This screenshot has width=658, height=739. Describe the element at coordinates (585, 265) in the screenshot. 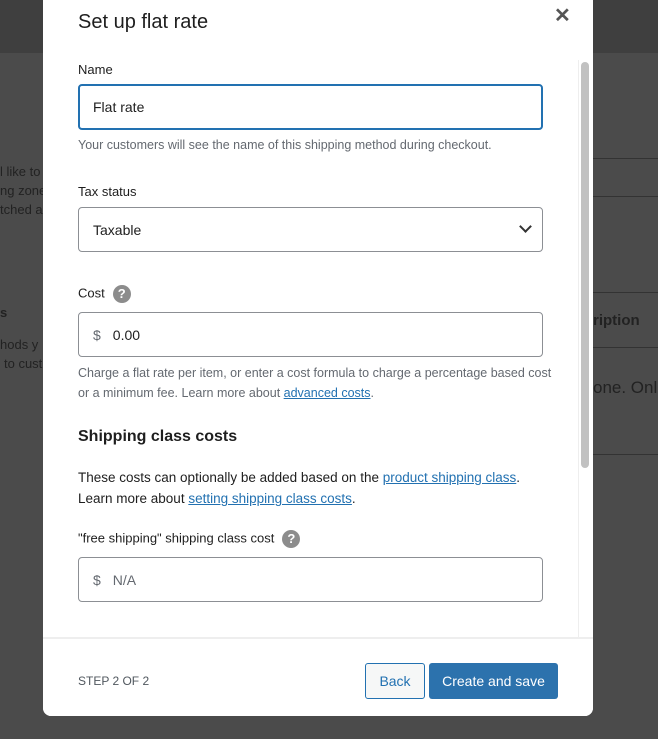

I see `scrollbar-thumb` at that location.